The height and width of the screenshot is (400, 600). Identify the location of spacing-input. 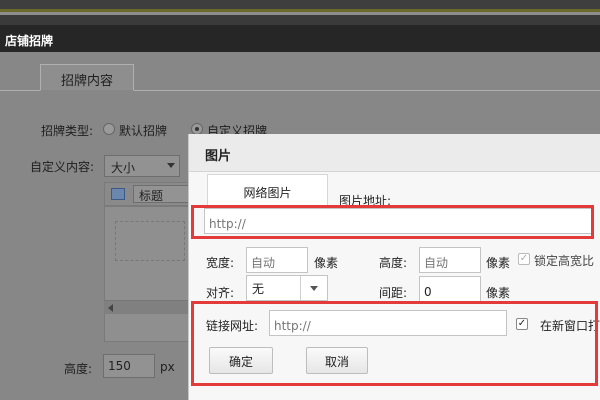
(450, 289).